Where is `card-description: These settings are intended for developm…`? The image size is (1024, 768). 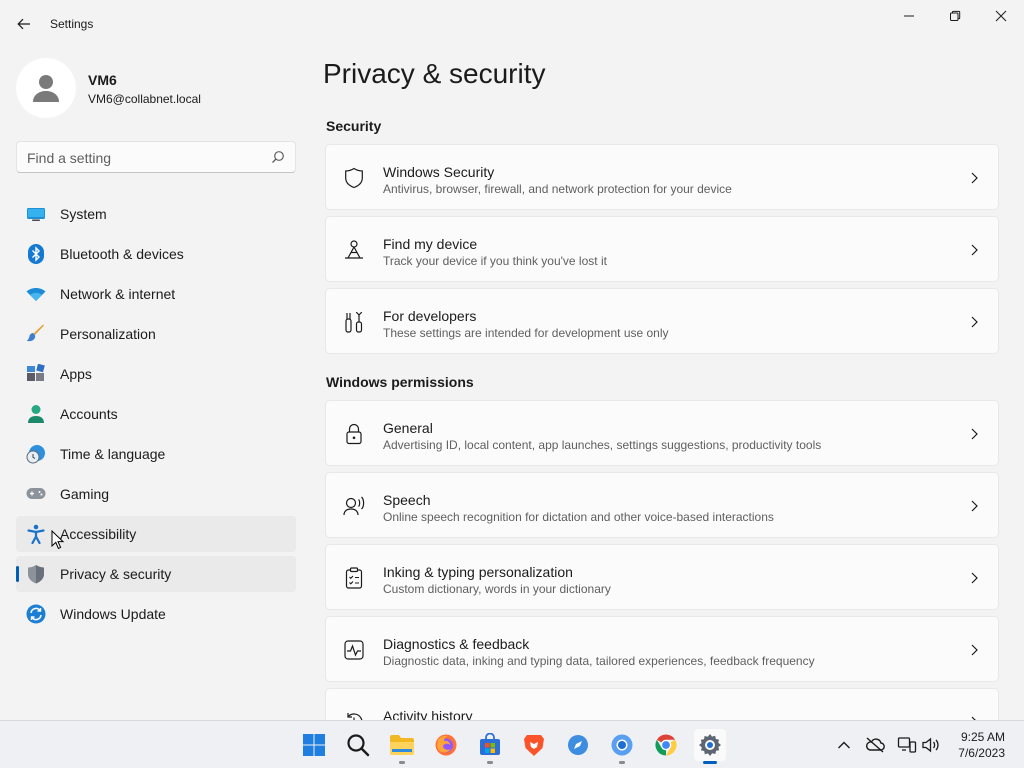 card-description: These settings are intended for developm… is located at coordinates (526, 333).